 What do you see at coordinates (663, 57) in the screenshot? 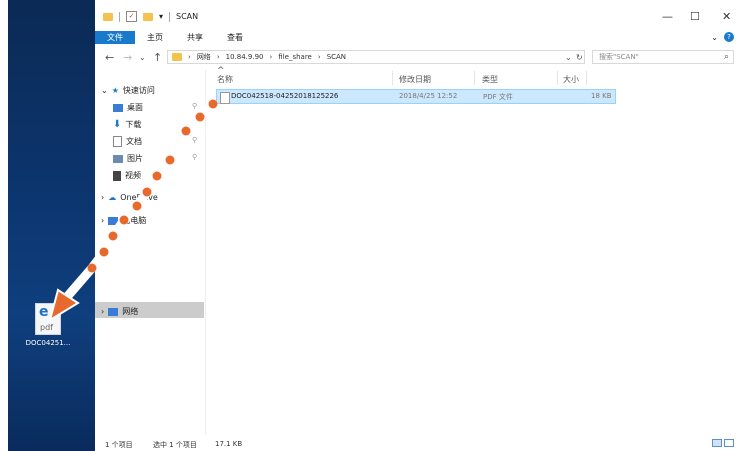
I see `search-input: 搜索"SCAN" ⌕` at bounding box center [663, 57].